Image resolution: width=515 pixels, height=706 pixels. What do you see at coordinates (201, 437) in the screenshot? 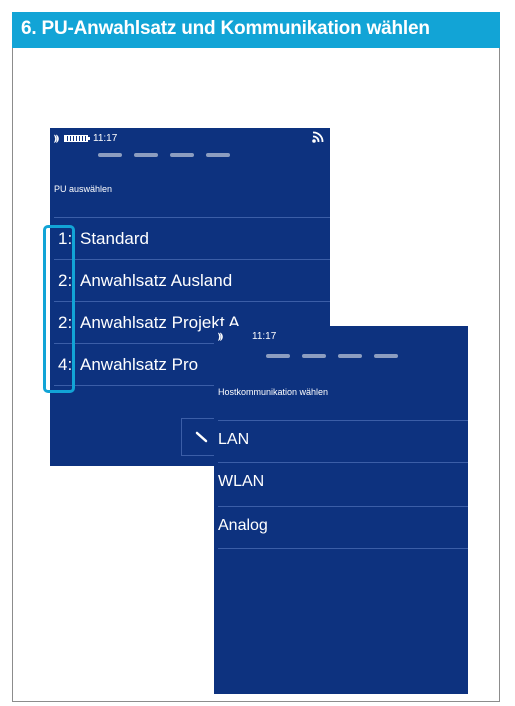
I see `arrow-down-right-icon` at bounding box center [201, 437].